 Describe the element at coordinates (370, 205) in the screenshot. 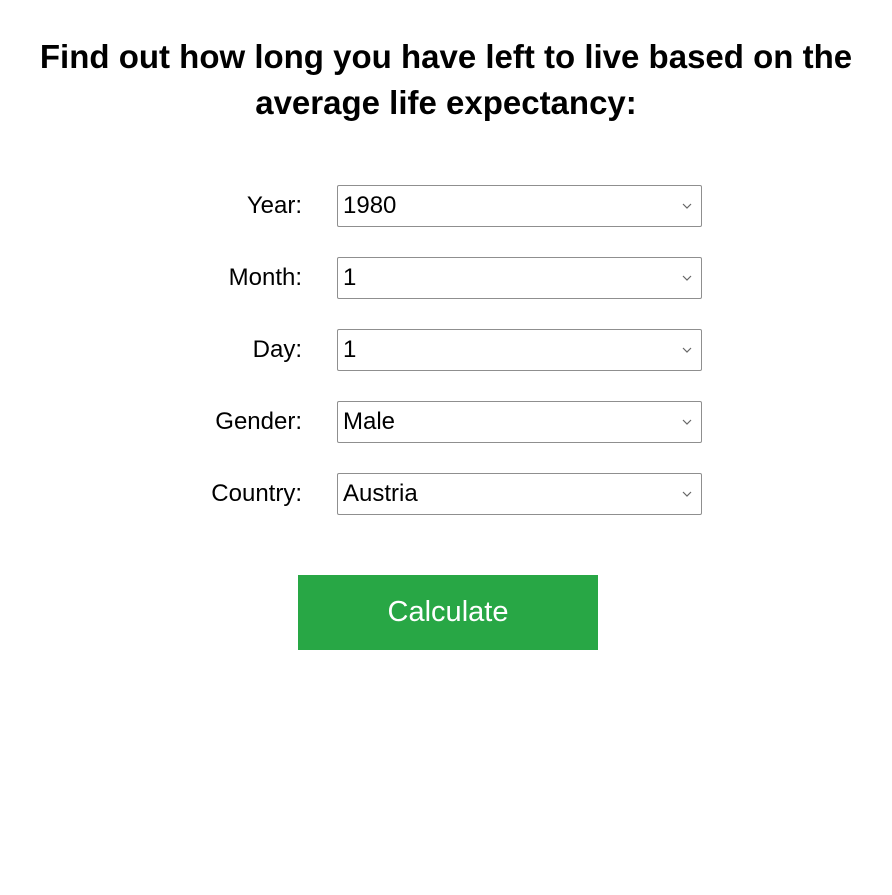

I see `year-select-value: 1980` at that location.